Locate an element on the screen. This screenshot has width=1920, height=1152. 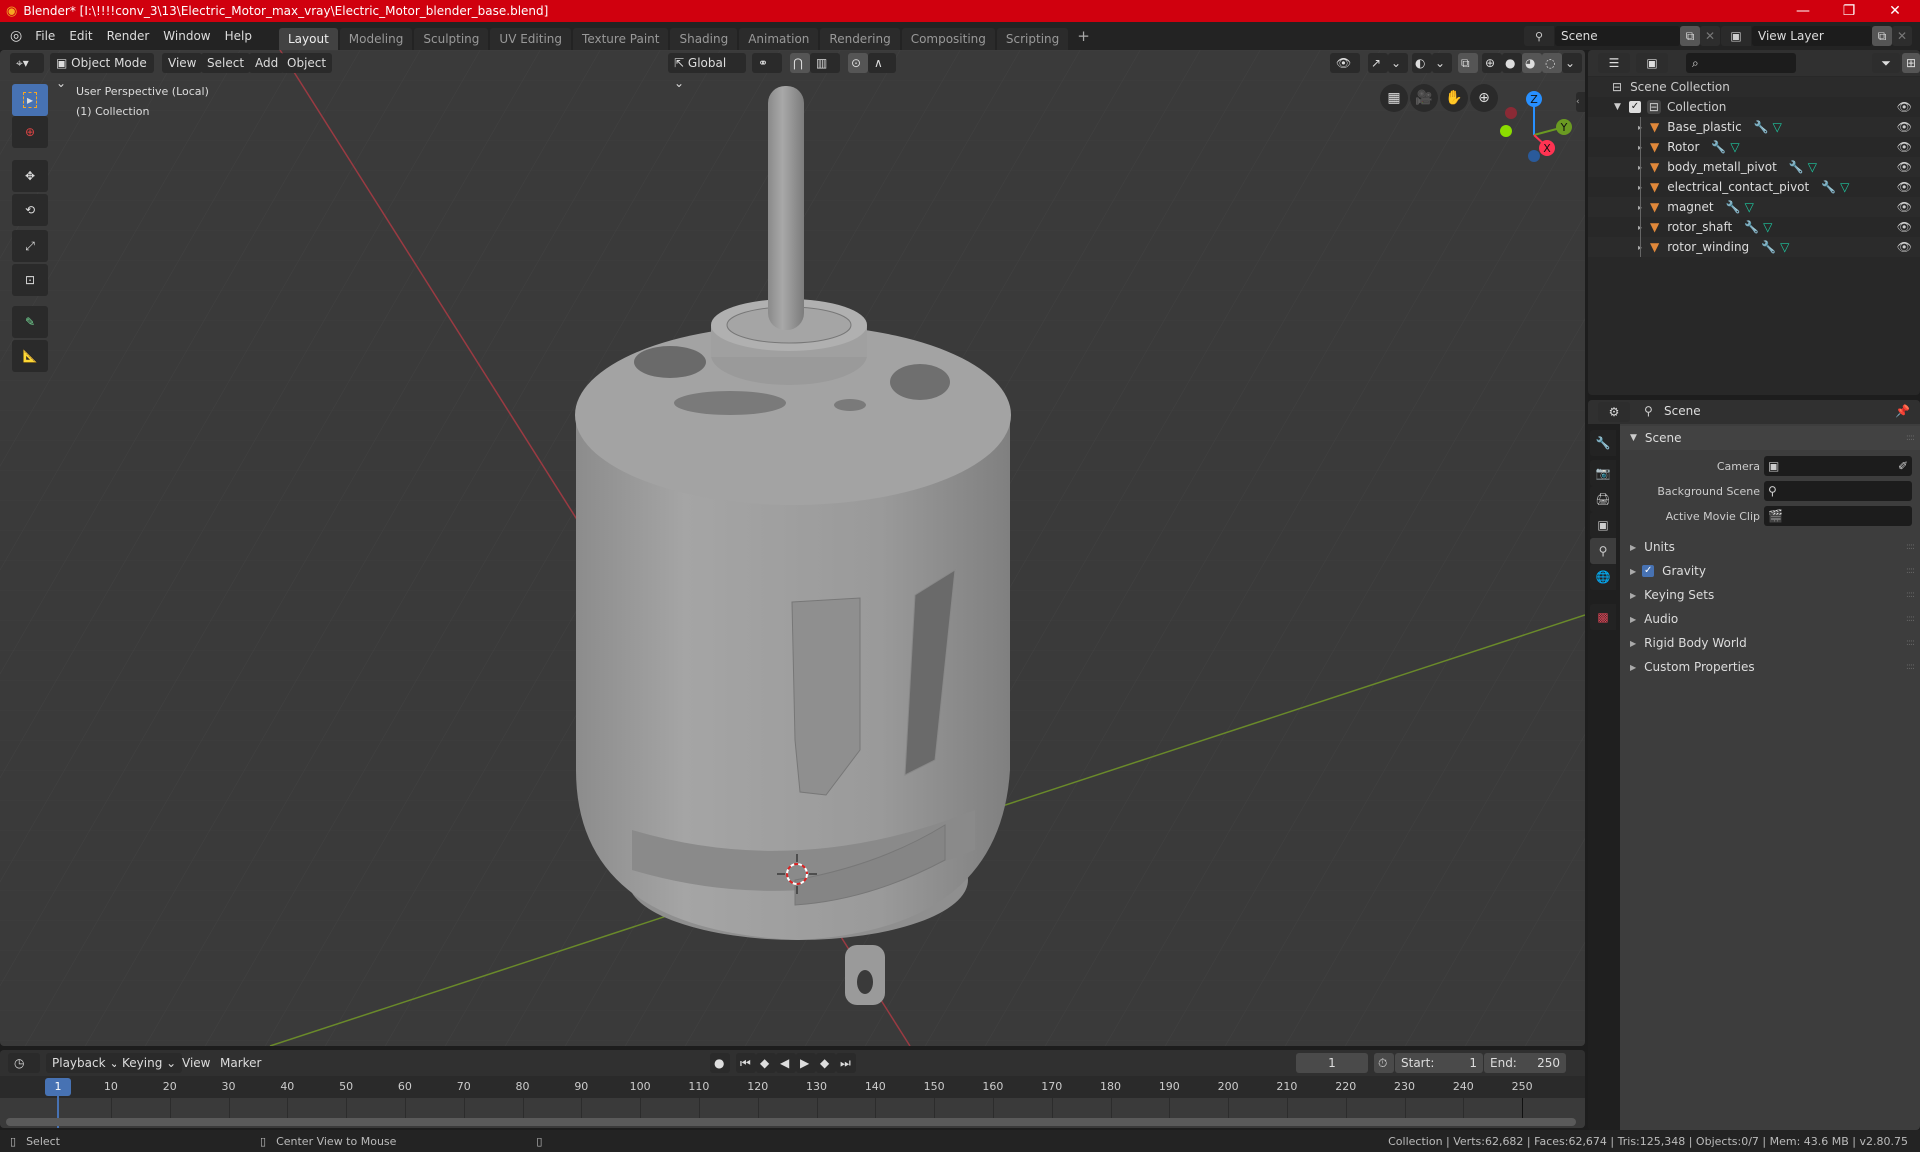
tab-world: 🌐 is located at coordinates (1603, 577).